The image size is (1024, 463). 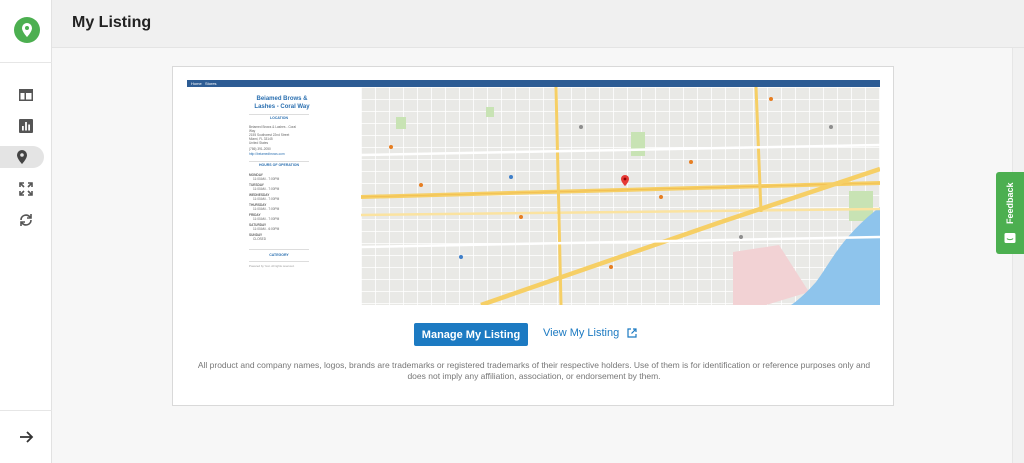 What do you see at coordinates (471, 334) in the screenshot?
I see `manage-listing-button: Manage My Listing` at bounding box center [471, 334].